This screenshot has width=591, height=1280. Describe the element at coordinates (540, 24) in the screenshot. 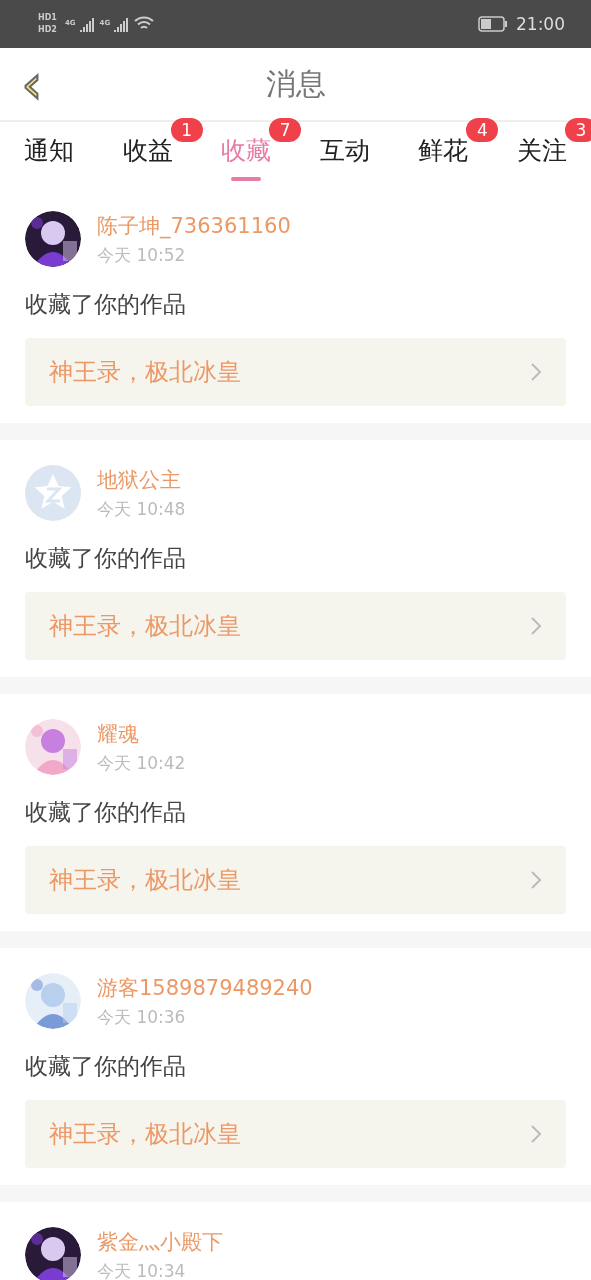

I see `clock: 21:00` at that location.